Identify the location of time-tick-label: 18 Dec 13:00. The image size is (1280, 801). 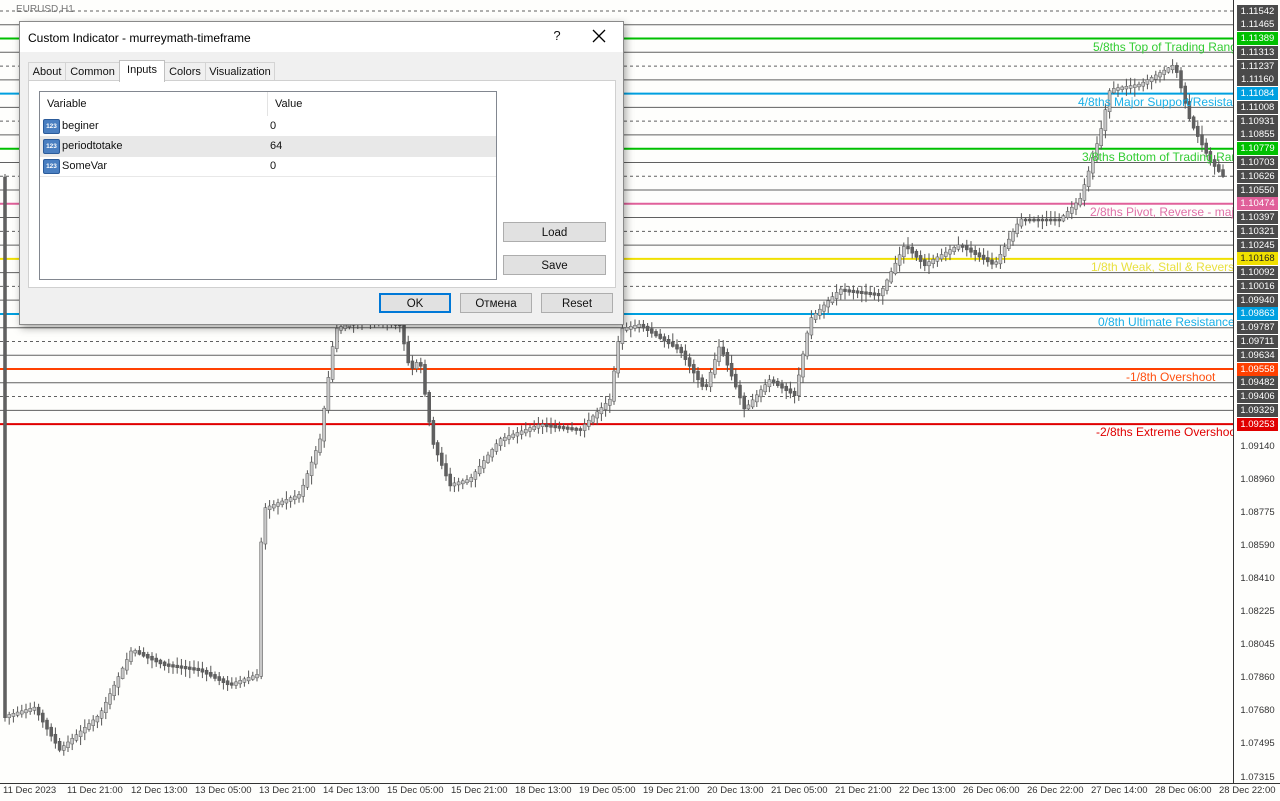
(543, 790).